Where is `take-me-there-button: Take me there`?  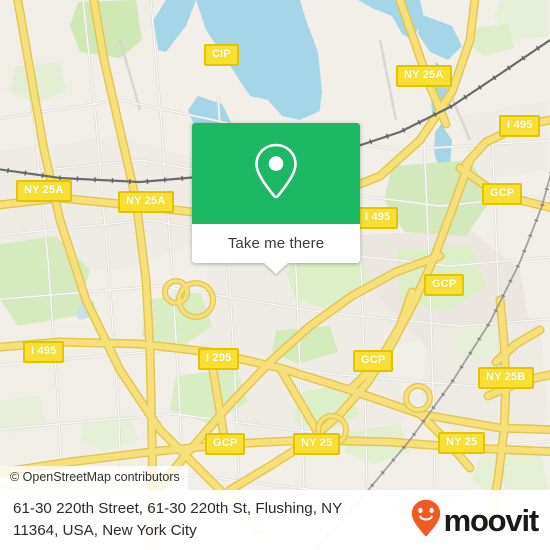
take-me-there-button: Take me there is located at coordinates (276, 243).